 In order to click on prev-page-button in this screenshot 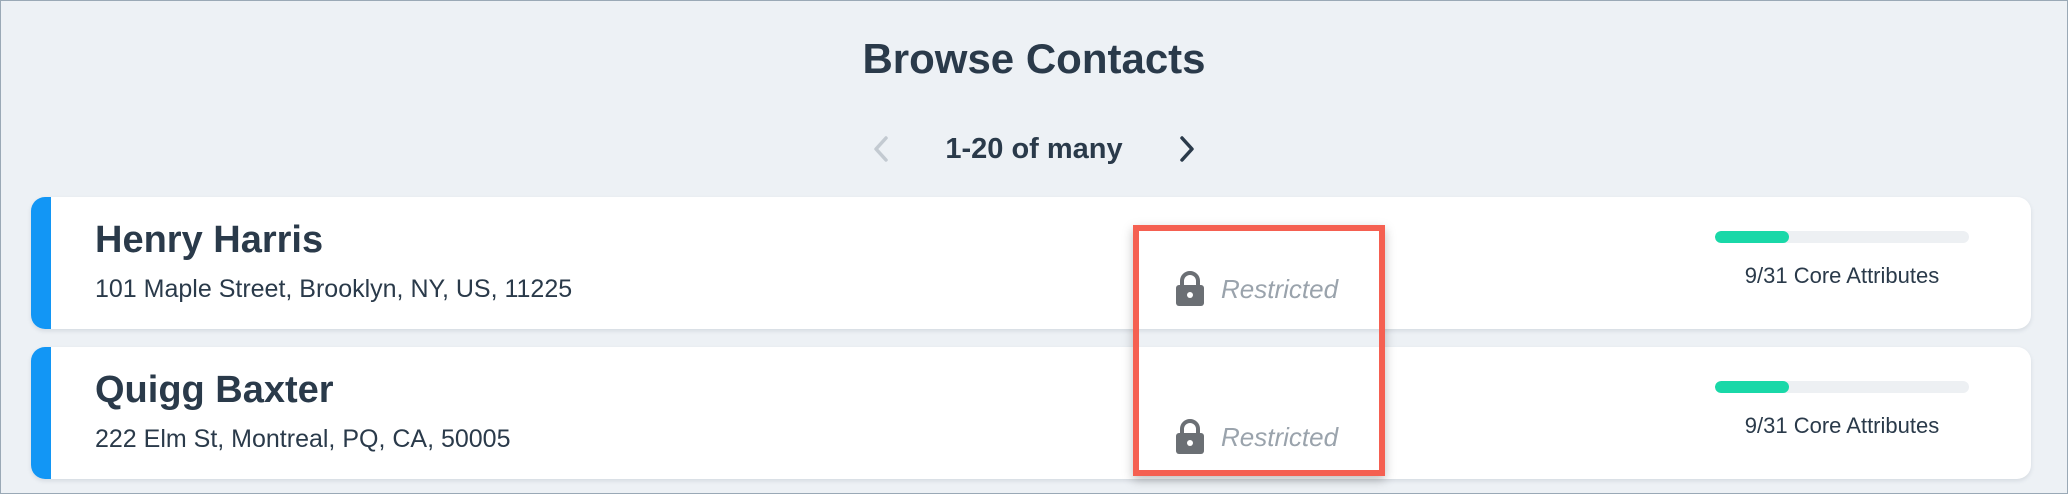, I will do `click(881, 149)`.